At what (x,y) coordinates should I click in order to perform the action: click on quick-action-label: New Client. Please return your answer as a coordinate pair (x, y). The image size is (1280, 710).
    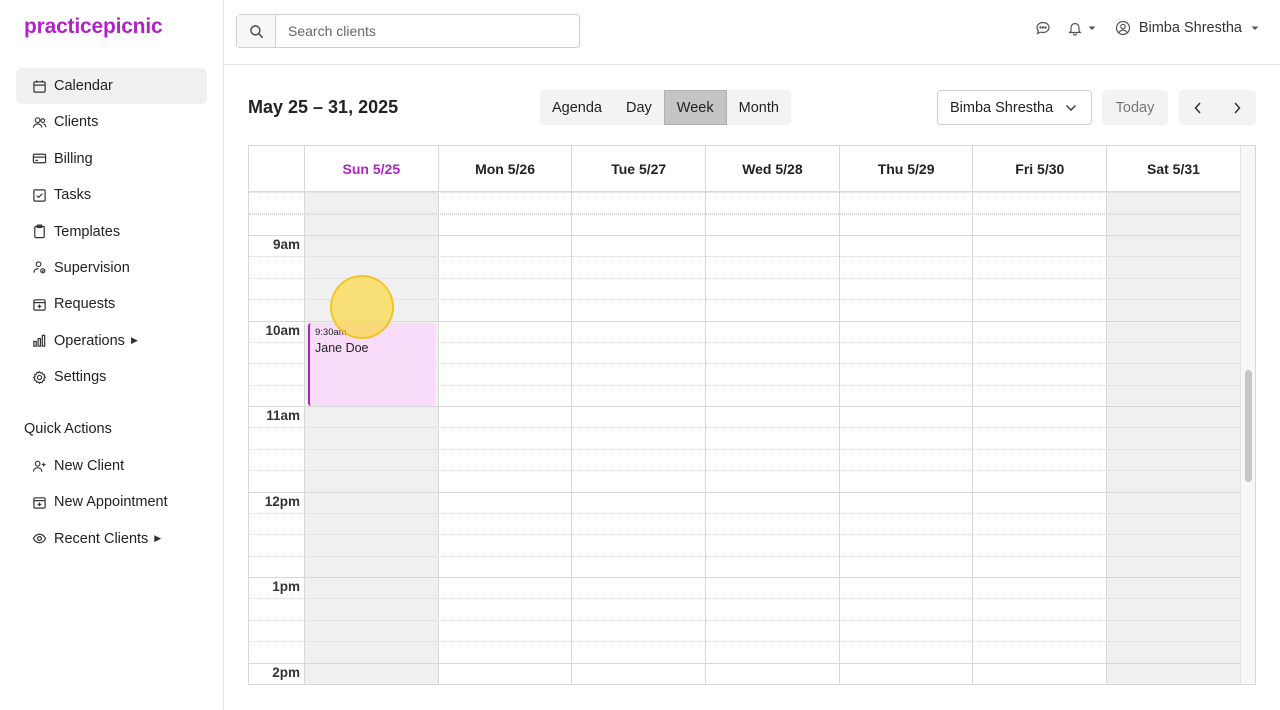
    Looking at the image, I should click on (89, 466).